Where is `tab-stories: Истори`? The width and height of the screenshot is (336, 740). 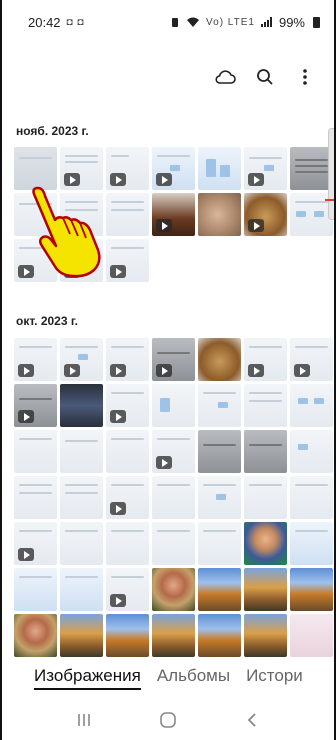 tab-stories: Истори is located at coordinates (274, 678).